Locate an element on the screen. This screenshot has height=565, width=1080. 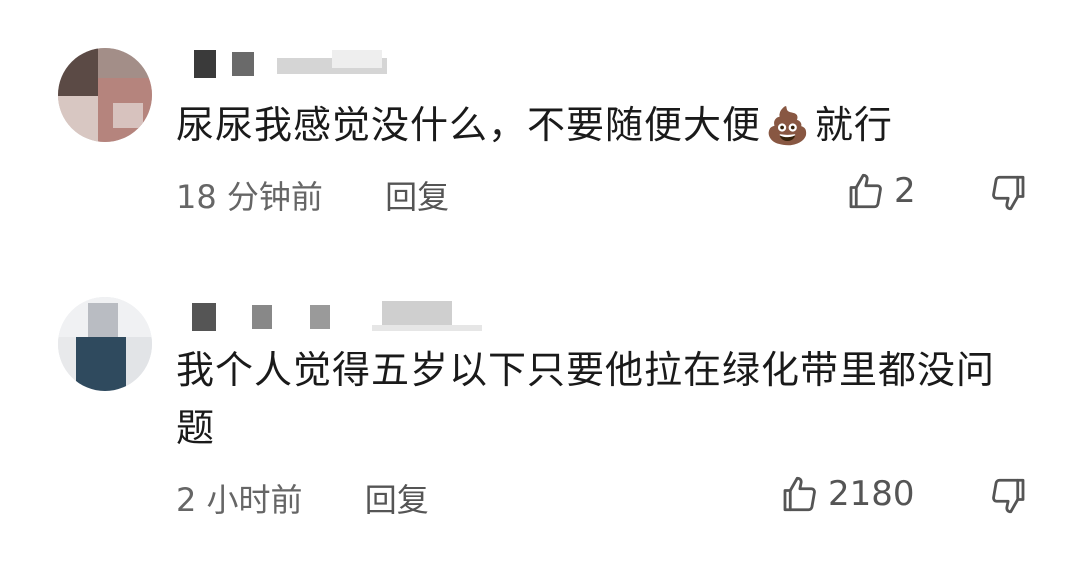
comment-meta: 18 分钟前 回复 is located at coordinates (312, 195).